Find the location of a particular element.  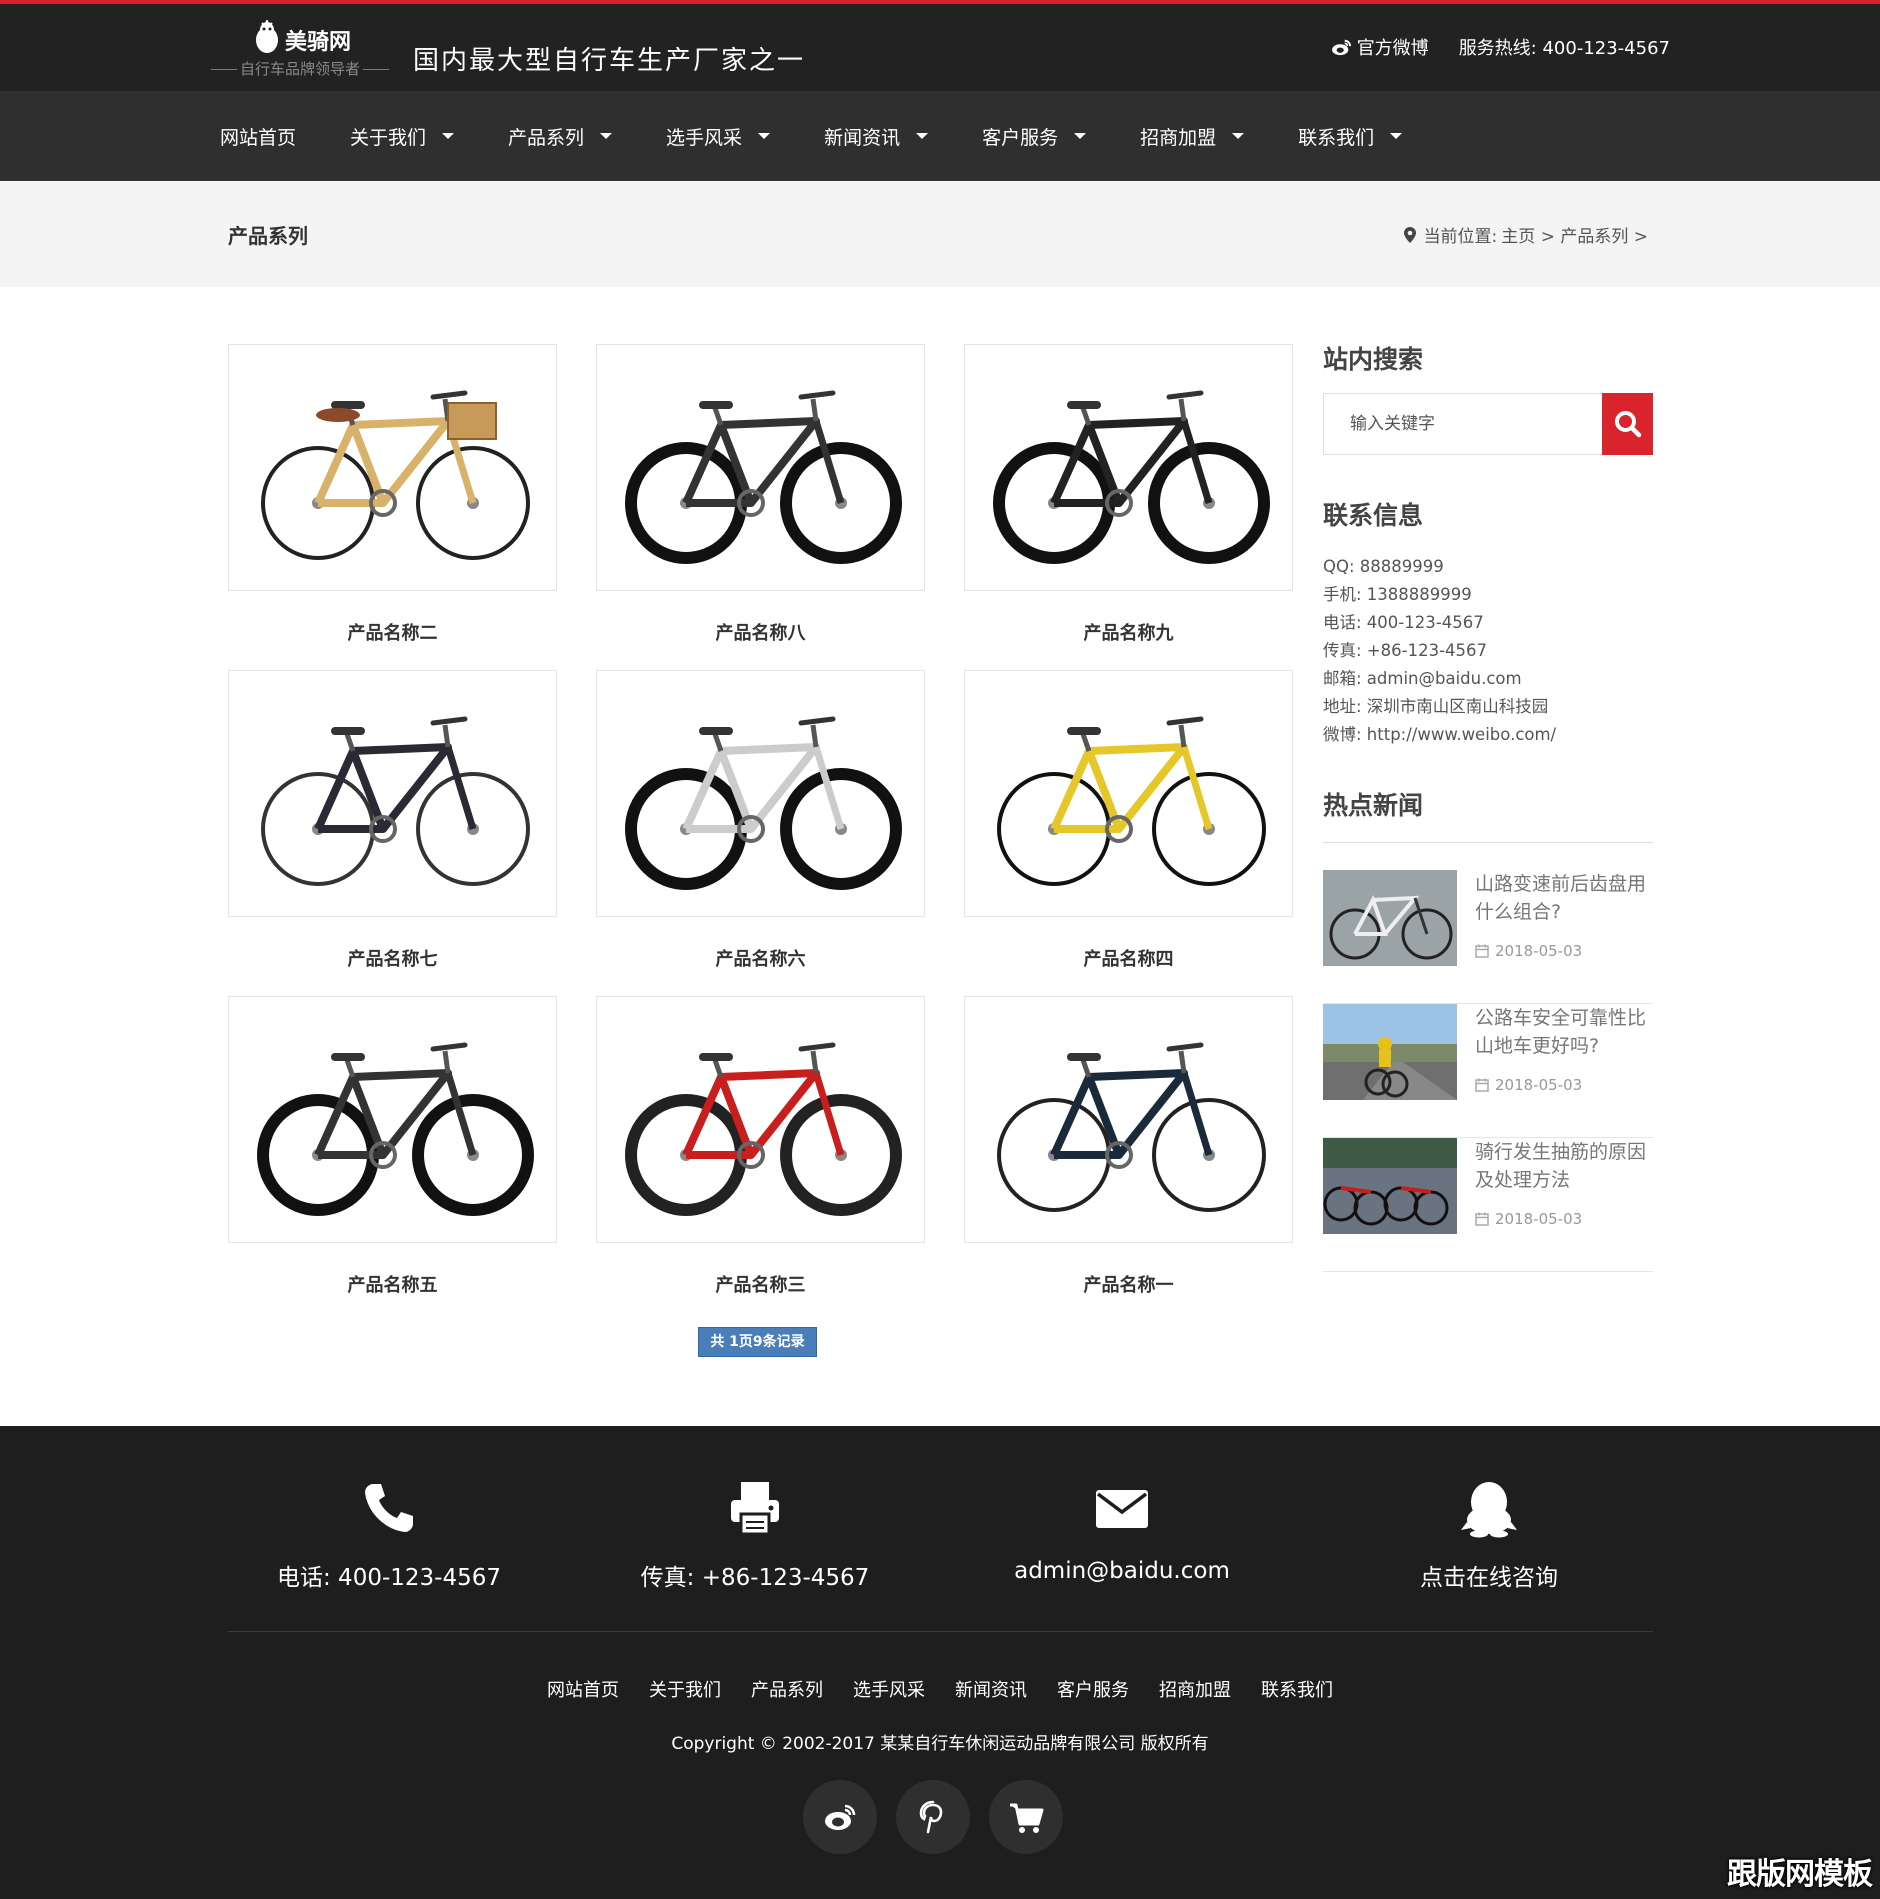

nav-item-7: 联系我们 is located at coordinates (1350, 136).